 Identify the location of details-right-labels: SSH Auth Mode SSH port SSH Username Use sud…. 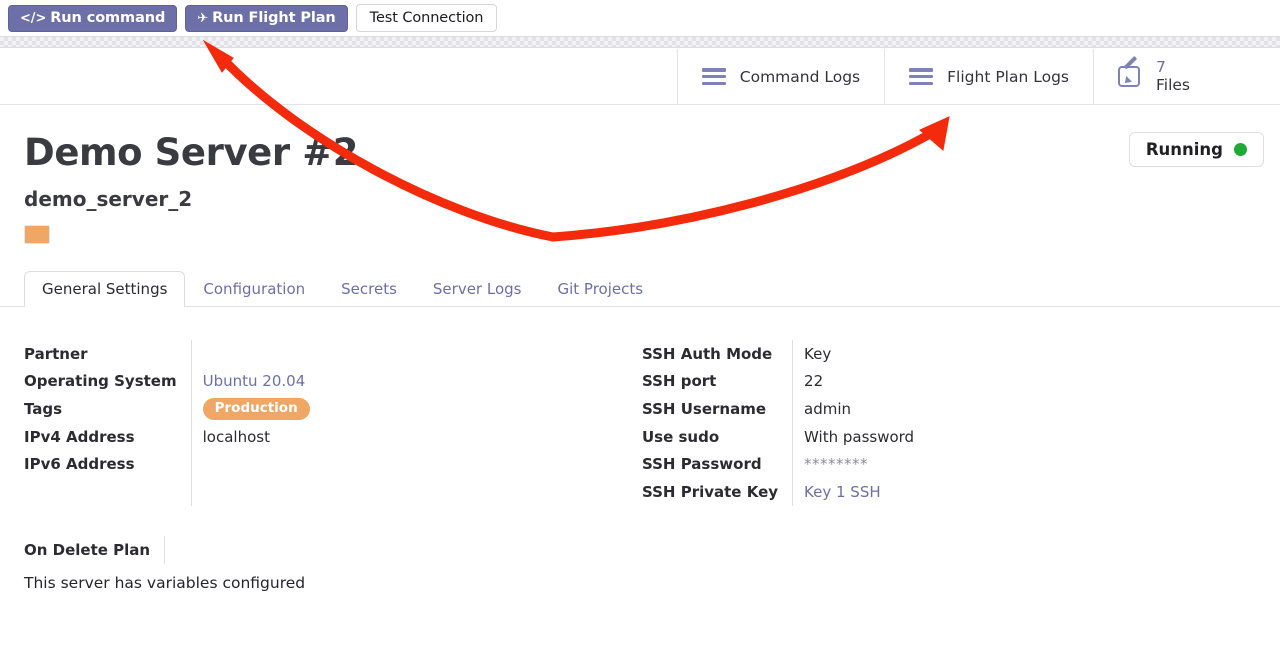
(717, 423).